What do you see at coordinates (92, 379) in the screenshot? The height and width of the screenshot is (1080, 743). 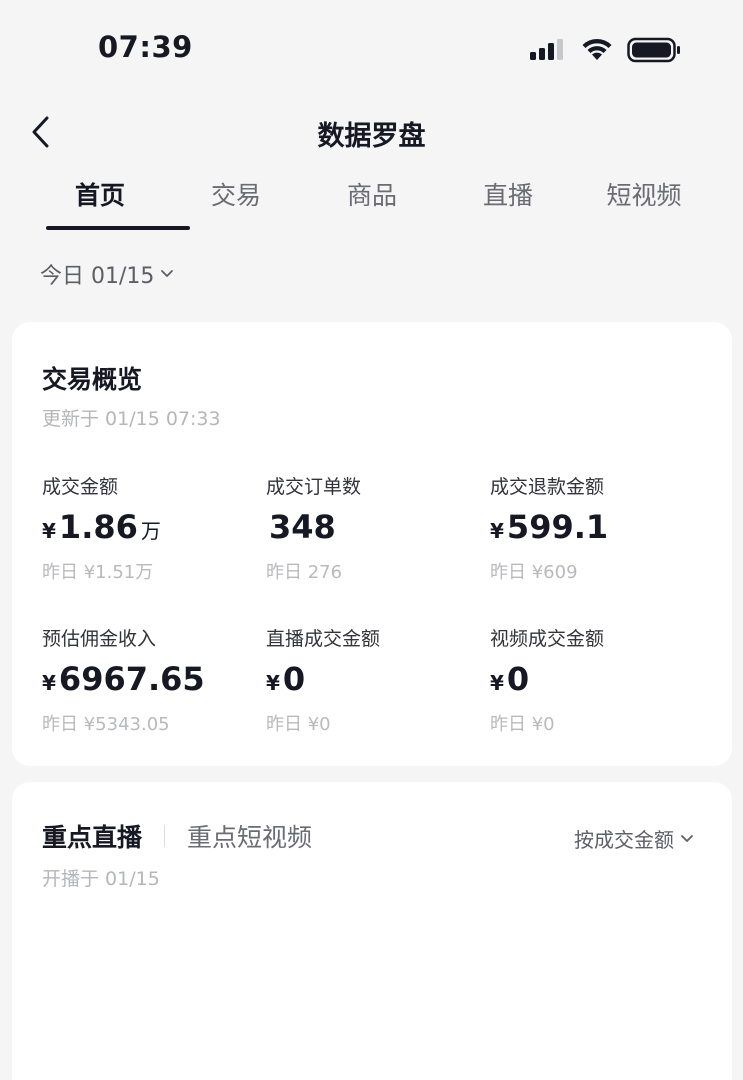 I see `card-title: 交易概览` at bounding box center [92, 379].